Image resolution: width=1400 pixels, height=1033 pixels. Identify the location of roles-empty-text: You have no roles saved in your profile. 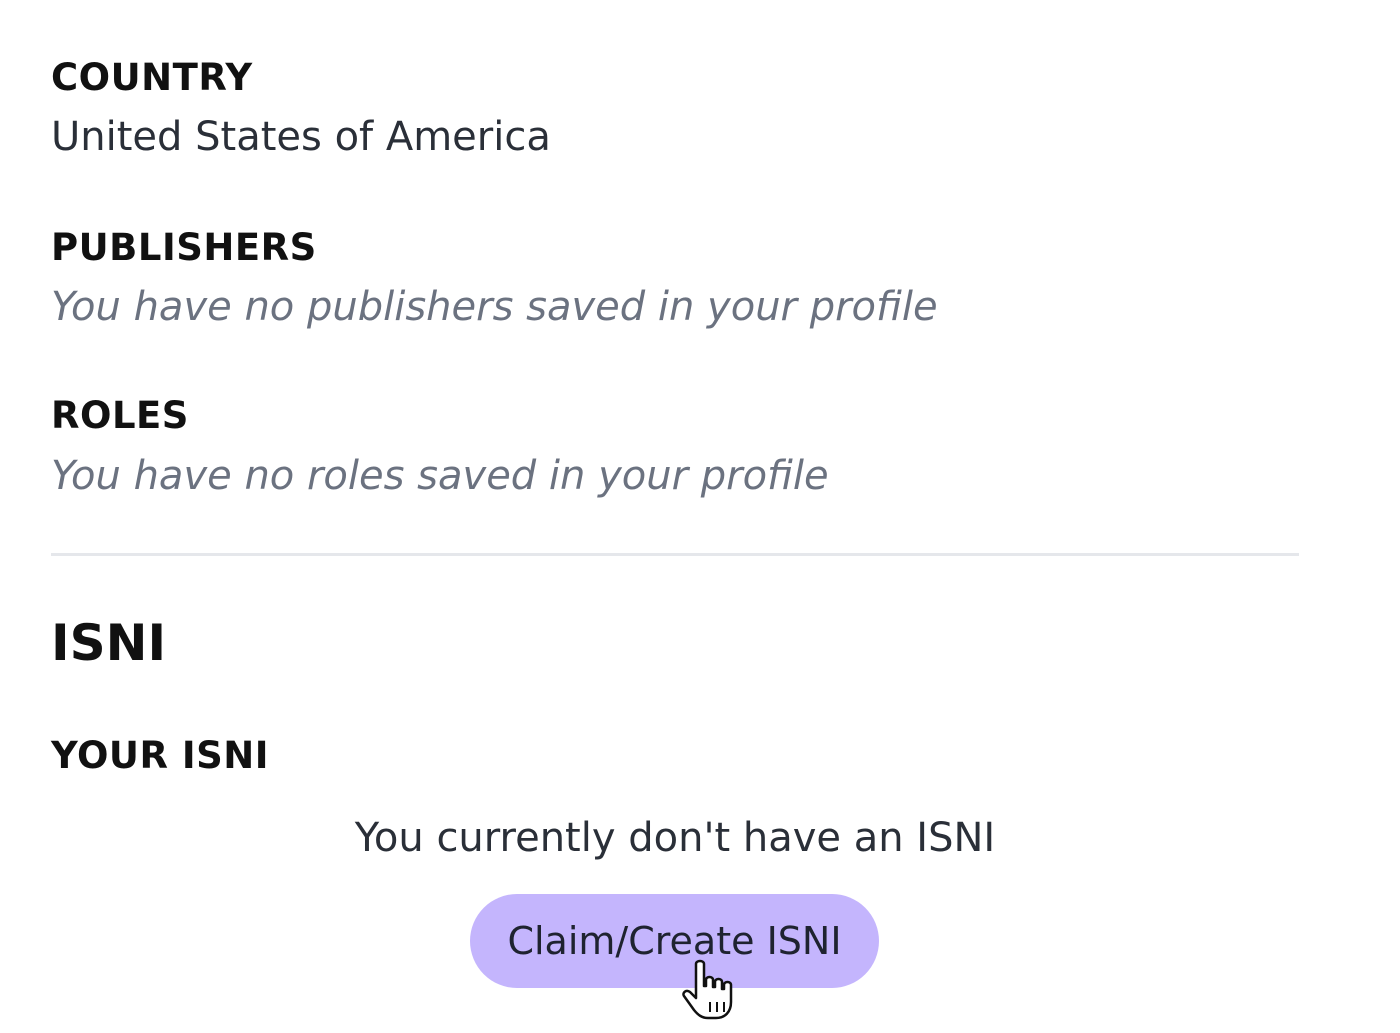
(440, 476).